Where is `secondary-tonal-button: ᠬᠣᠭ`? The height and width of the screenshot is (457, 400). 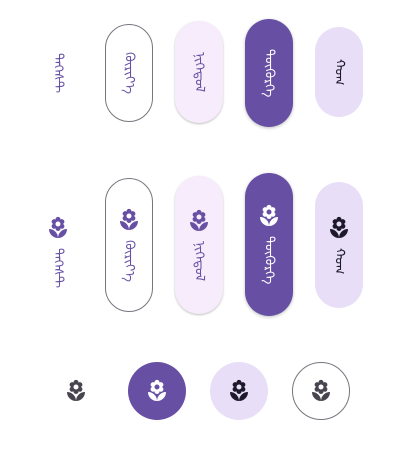
secondary-tonal-button: ᠬᠣᠭ is located at coordinates (339, 72).